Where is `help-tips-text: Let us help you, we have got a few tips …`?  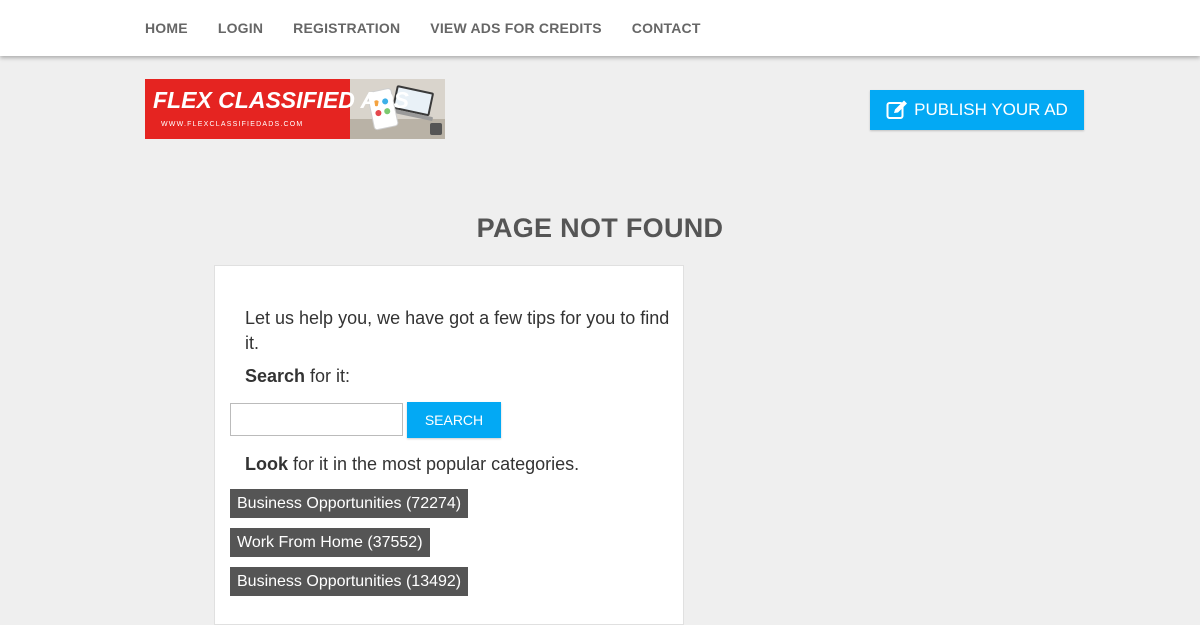
help-tips-text: Let us help you, we have got a few tips … is located at coordinates (457, 330).